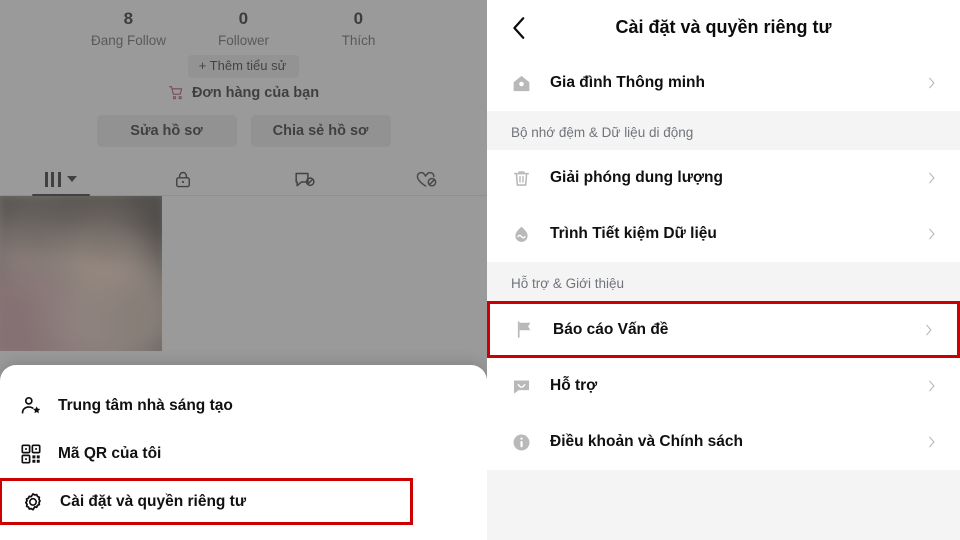  What do you see at coordinates (521, 387) in the screenshot?
I see `chat-bubble-icon` at bounding box center [521, 387].